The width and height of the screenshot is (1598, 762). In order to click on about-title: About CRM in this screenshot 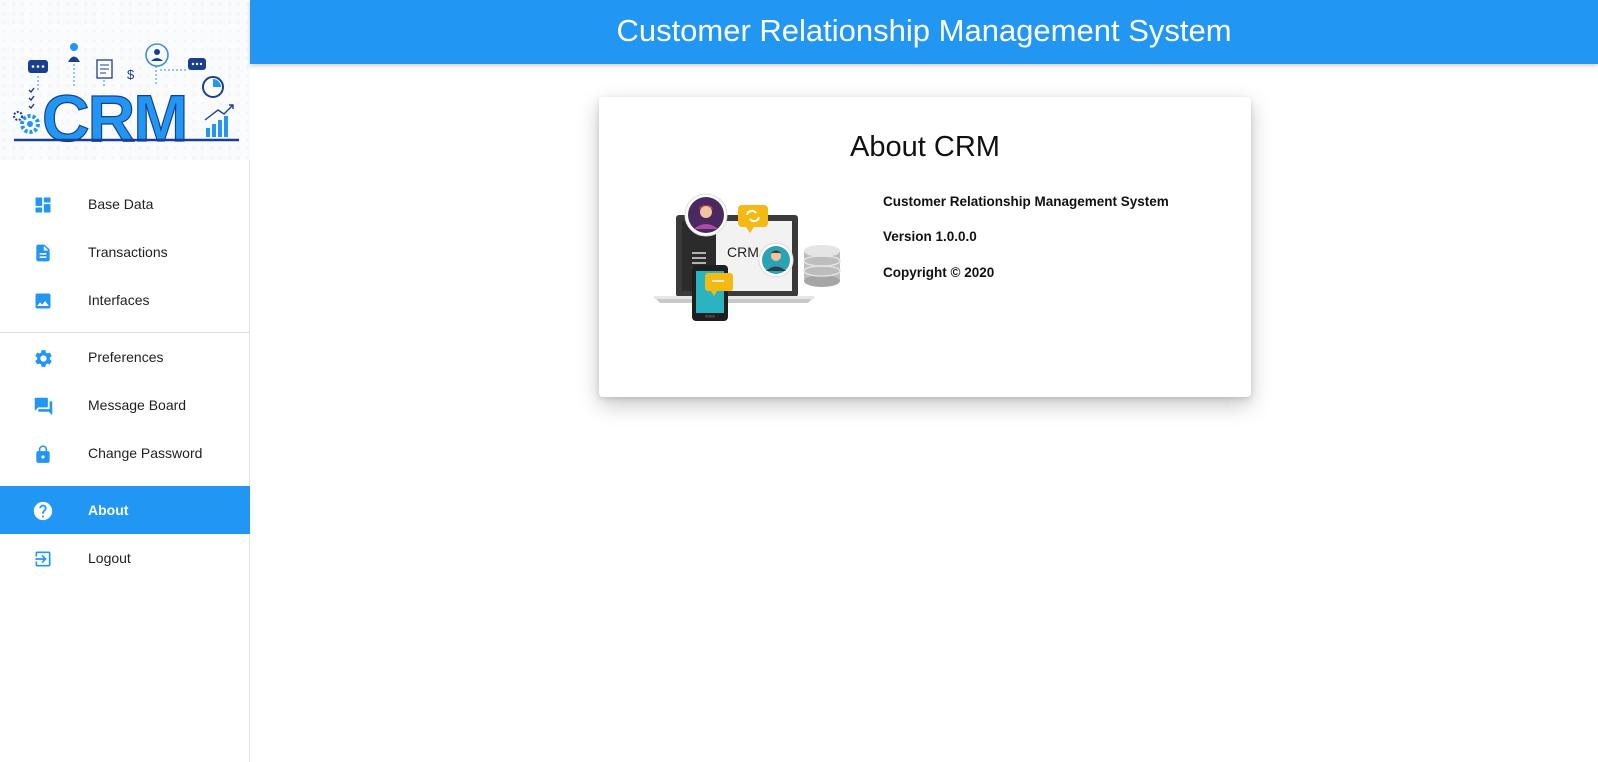, I will do `click(925, 147)`.